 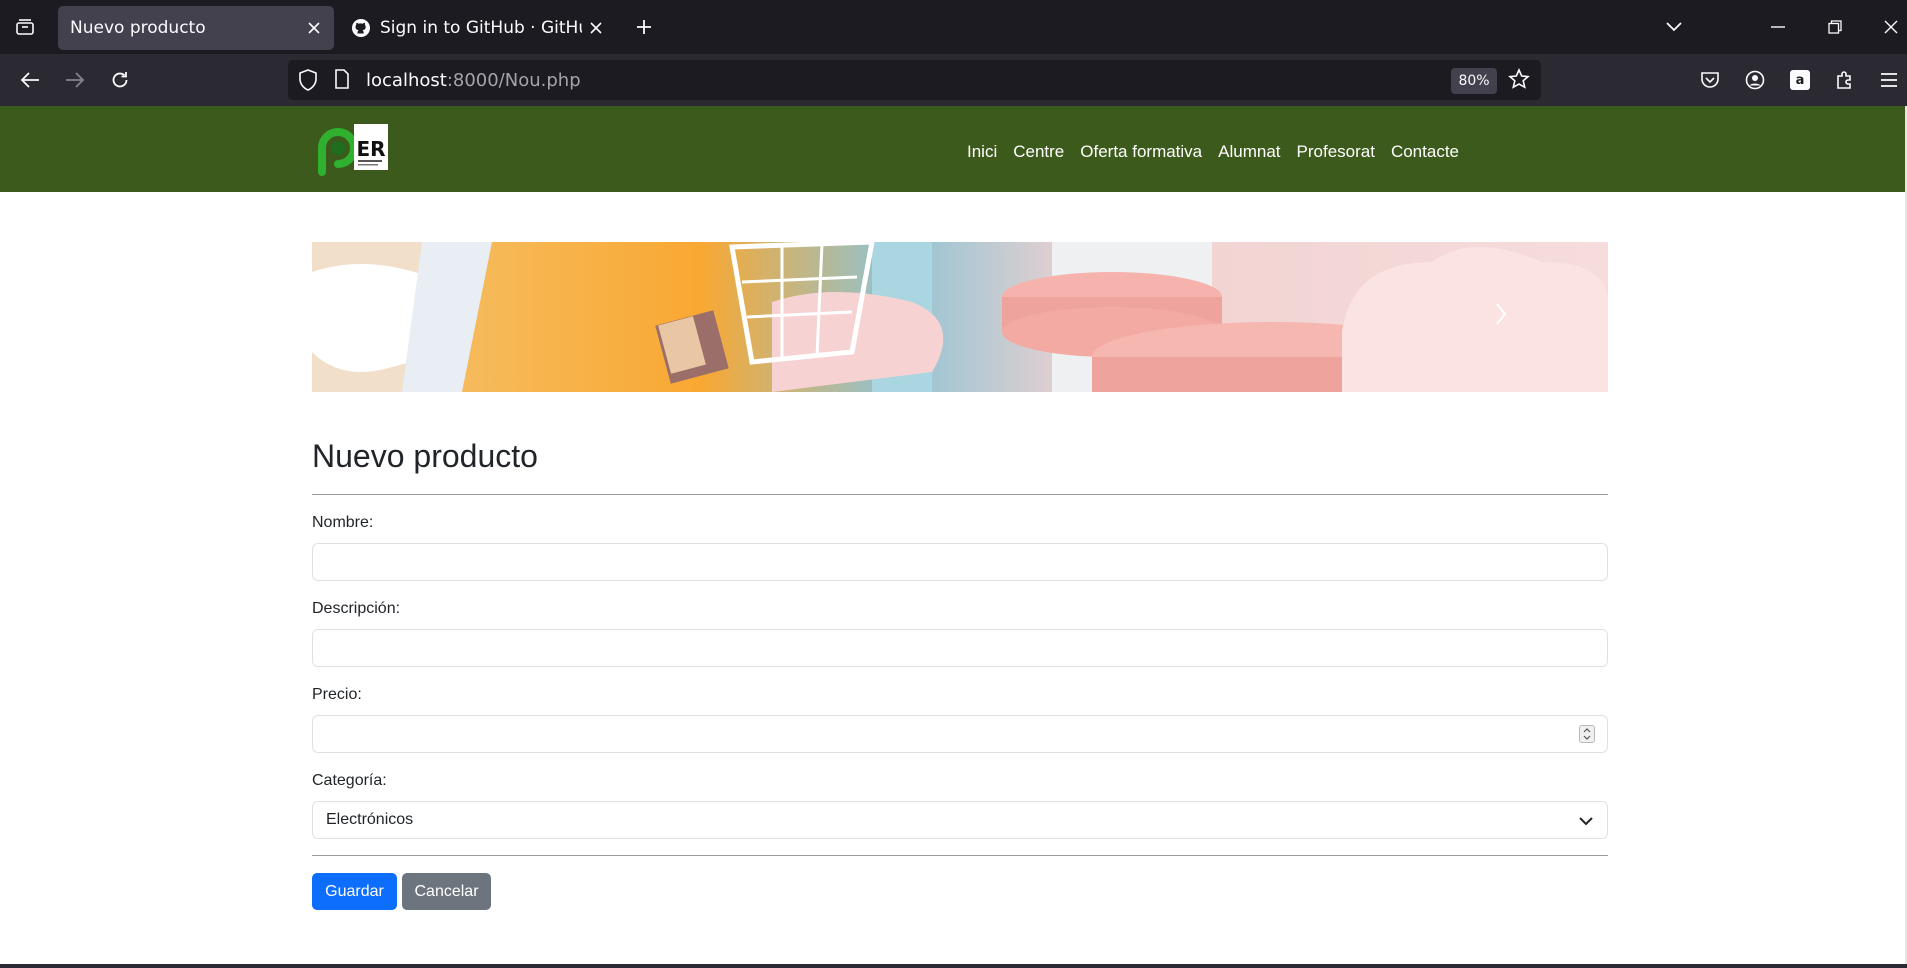 What do you see at coordinates (513, 80) in the screenshot?
I see `url-path: :8000/Nou.php` at bounding box center [513, 80].